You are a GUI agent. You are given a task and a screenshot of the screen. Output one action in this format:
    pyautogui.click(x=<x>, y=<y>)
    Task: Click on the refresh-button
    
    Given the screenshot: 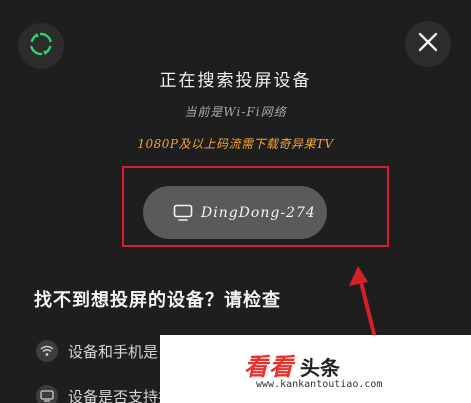 What is the action you would take?
    pyautogui.click(x=41, y=46)
    